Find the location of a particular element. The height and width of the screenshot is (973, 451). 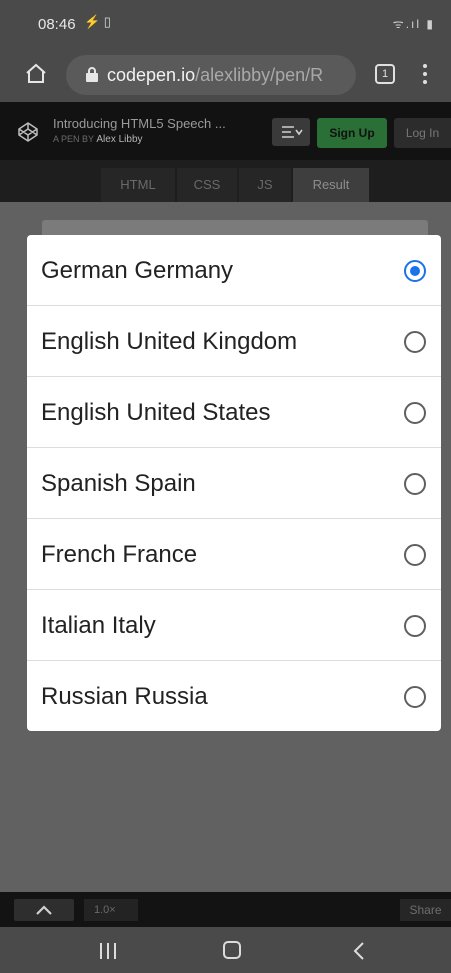

tab-css: CSS is located at coordinates (207, 185).